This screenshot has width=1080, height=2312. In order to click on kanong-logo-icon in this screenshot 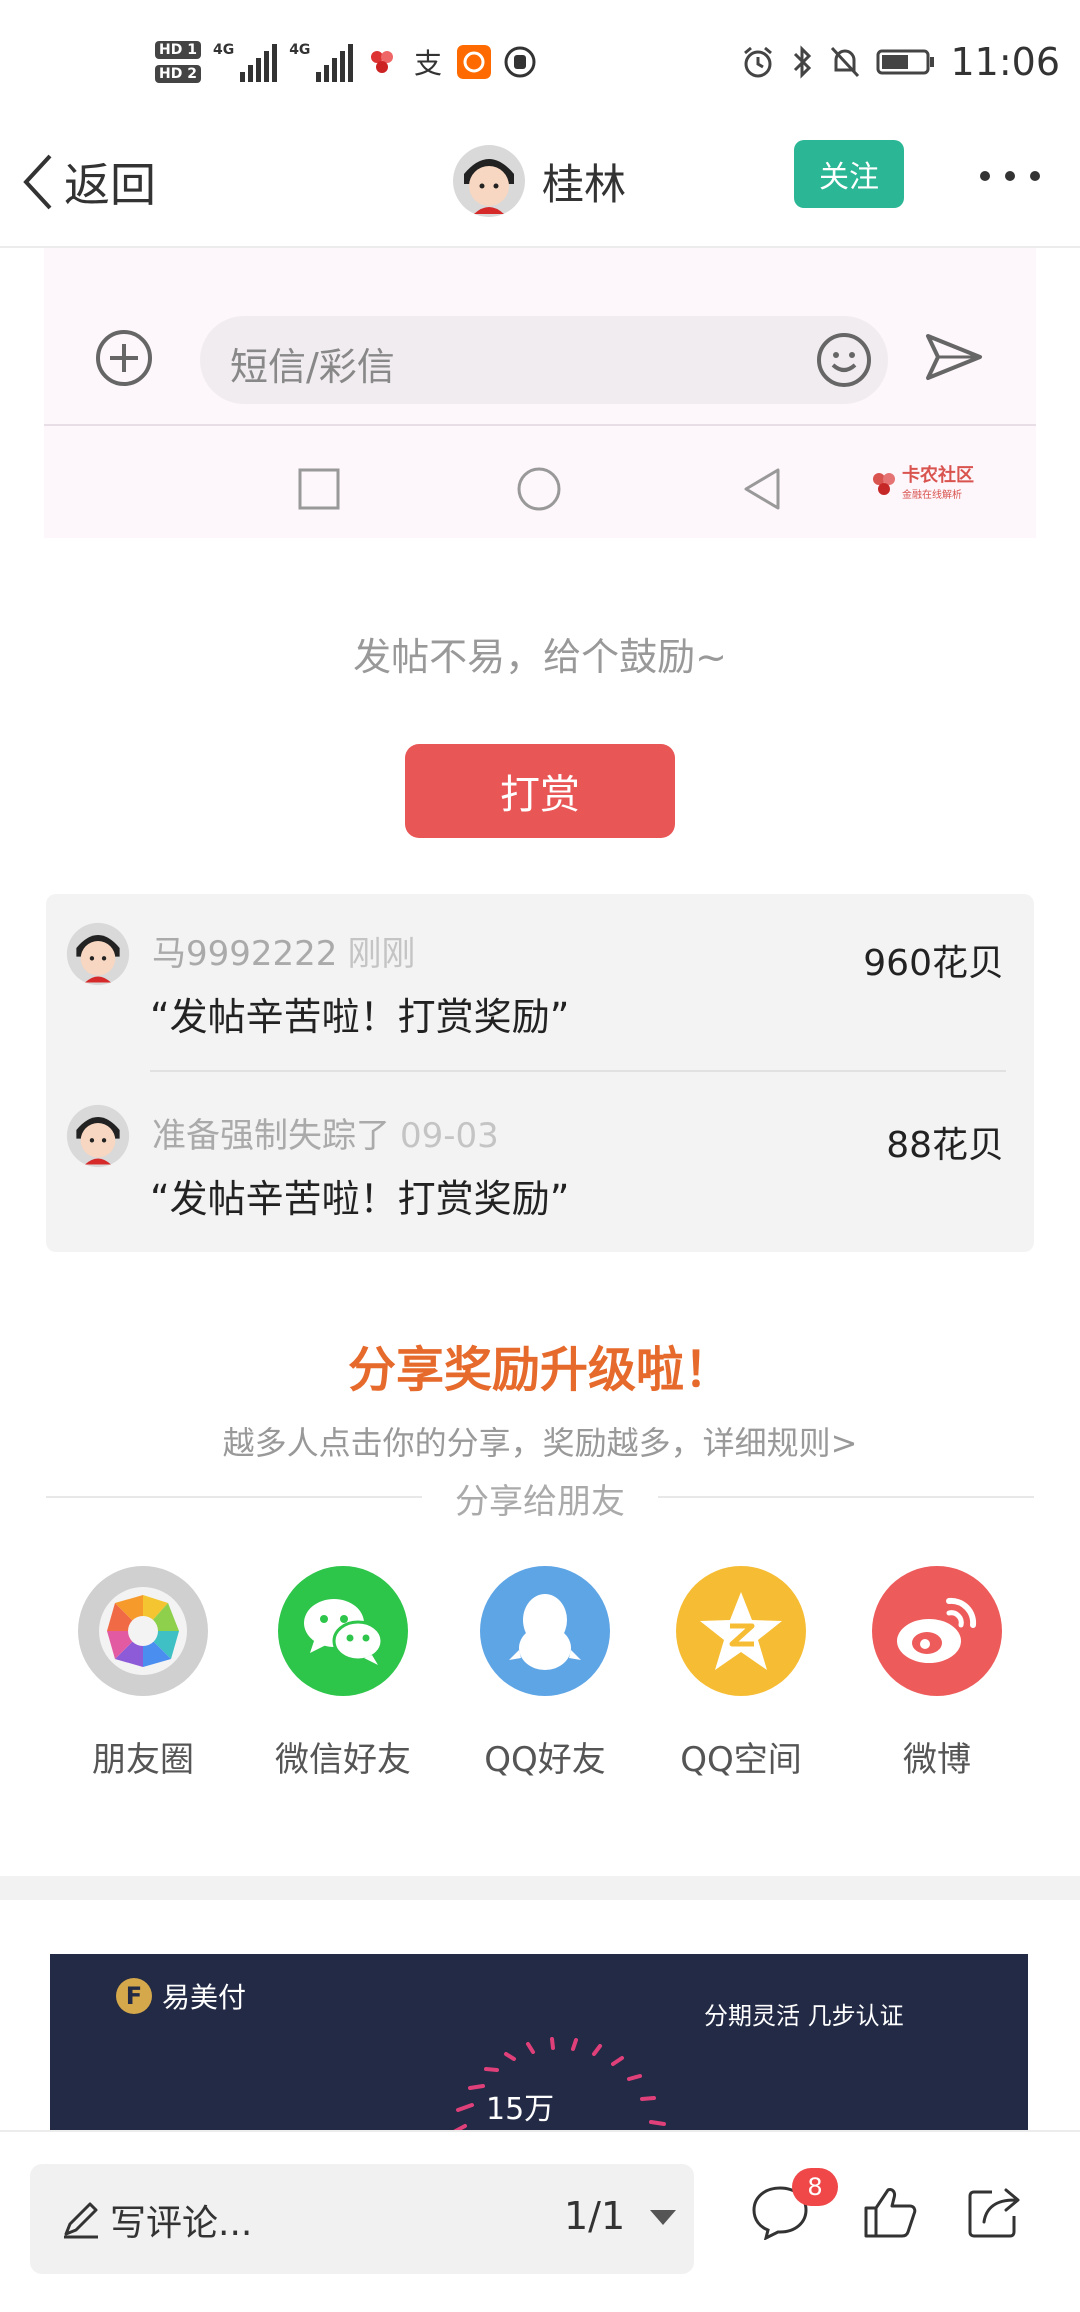, I will do `click(884, 483)`.